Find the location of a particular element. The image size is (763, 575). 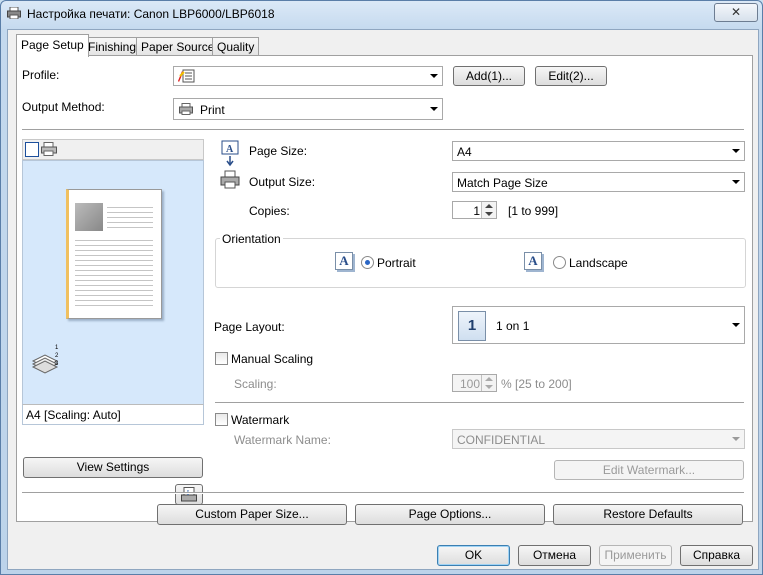

page-size-value: A4 is located at coordinates (464, 152).